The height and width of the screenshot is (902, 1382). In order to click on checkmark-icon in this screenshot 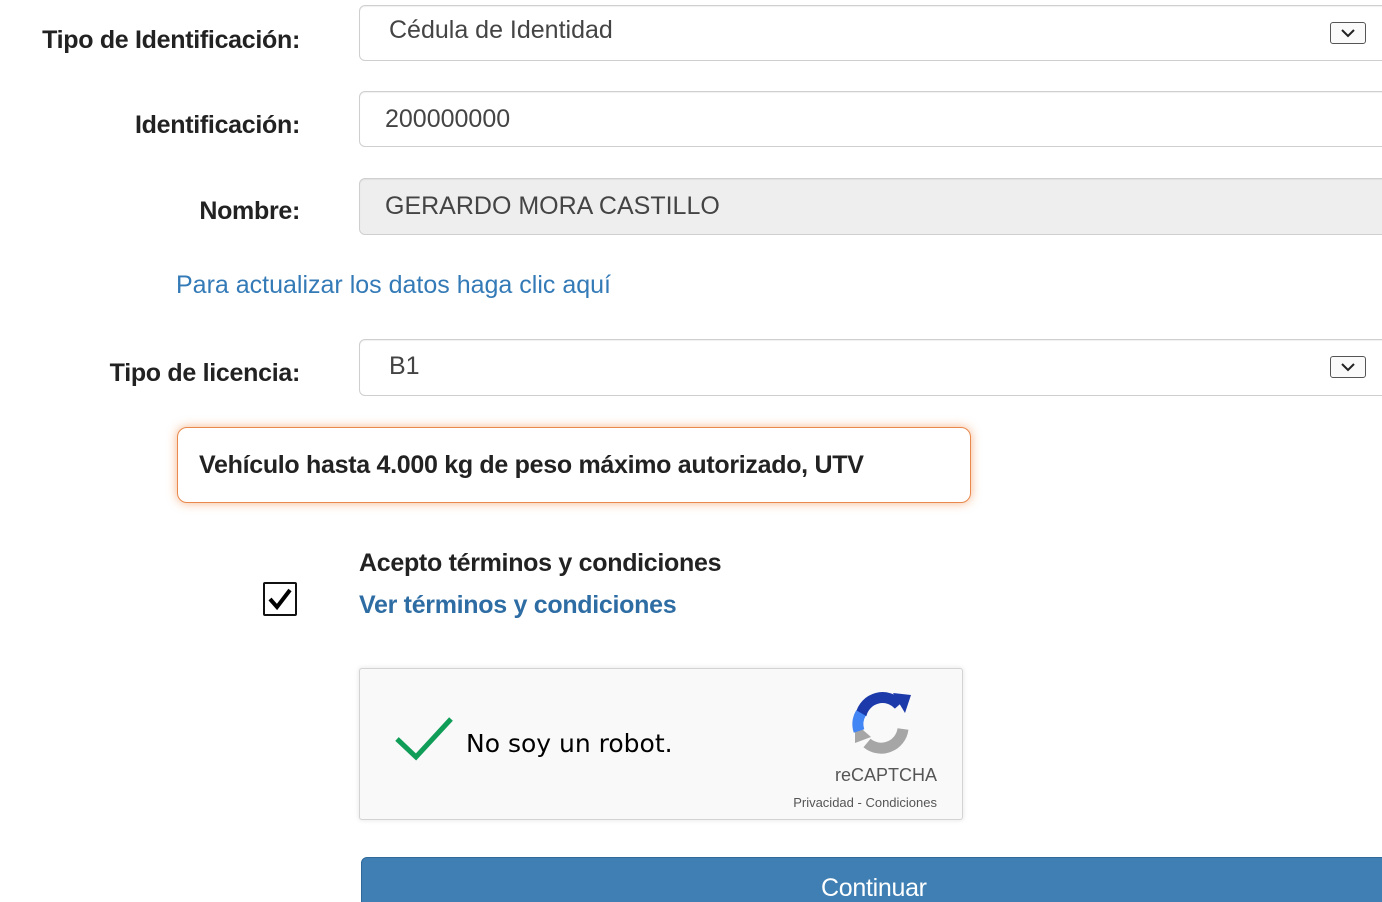, I will do `click(280, 599)`.